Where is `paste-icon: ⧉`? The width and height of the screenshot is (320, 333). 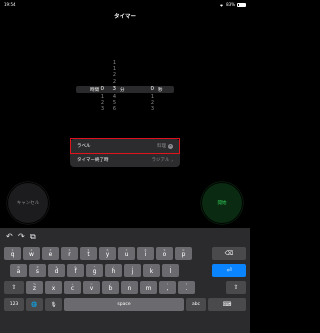
paste-icon: ⧉ is located at coordinates (33, 237).